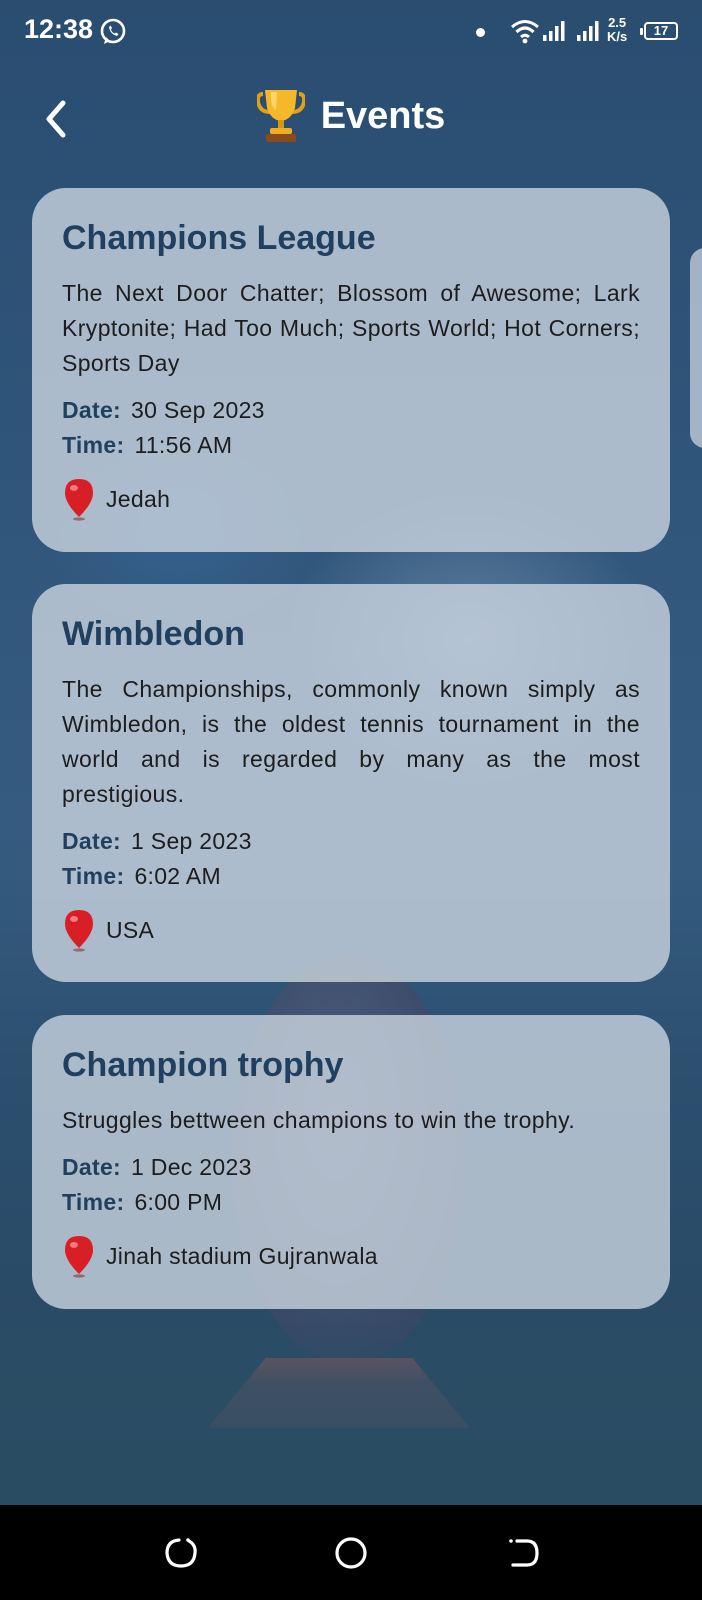 The image size is (702, 1600). What do you see at coordinates (130, 929) in the screenshot?
I see `event-location: USA` at bounding box center [130, 929].